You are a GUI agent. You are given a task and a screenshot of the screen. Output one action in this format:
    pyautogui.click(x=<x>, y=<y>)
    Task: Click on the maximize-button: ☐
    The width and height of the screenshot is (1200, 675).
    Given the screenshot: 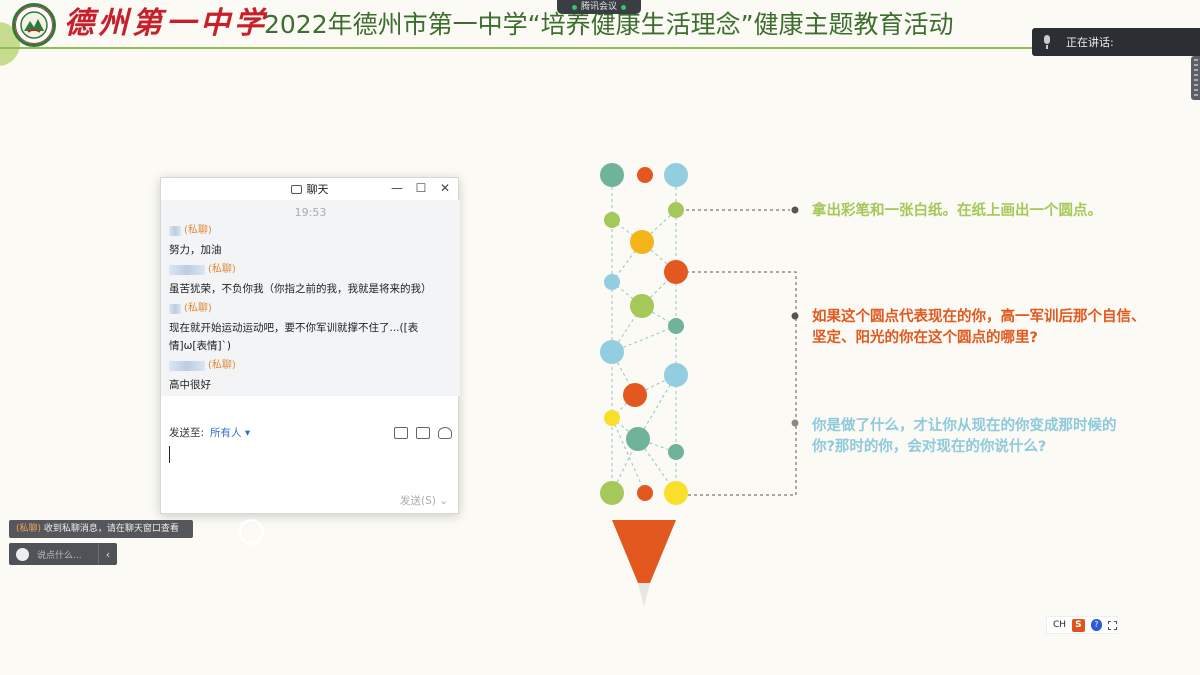 What is the action you would take?
    pyautogui.click(x=421, y=188)
    